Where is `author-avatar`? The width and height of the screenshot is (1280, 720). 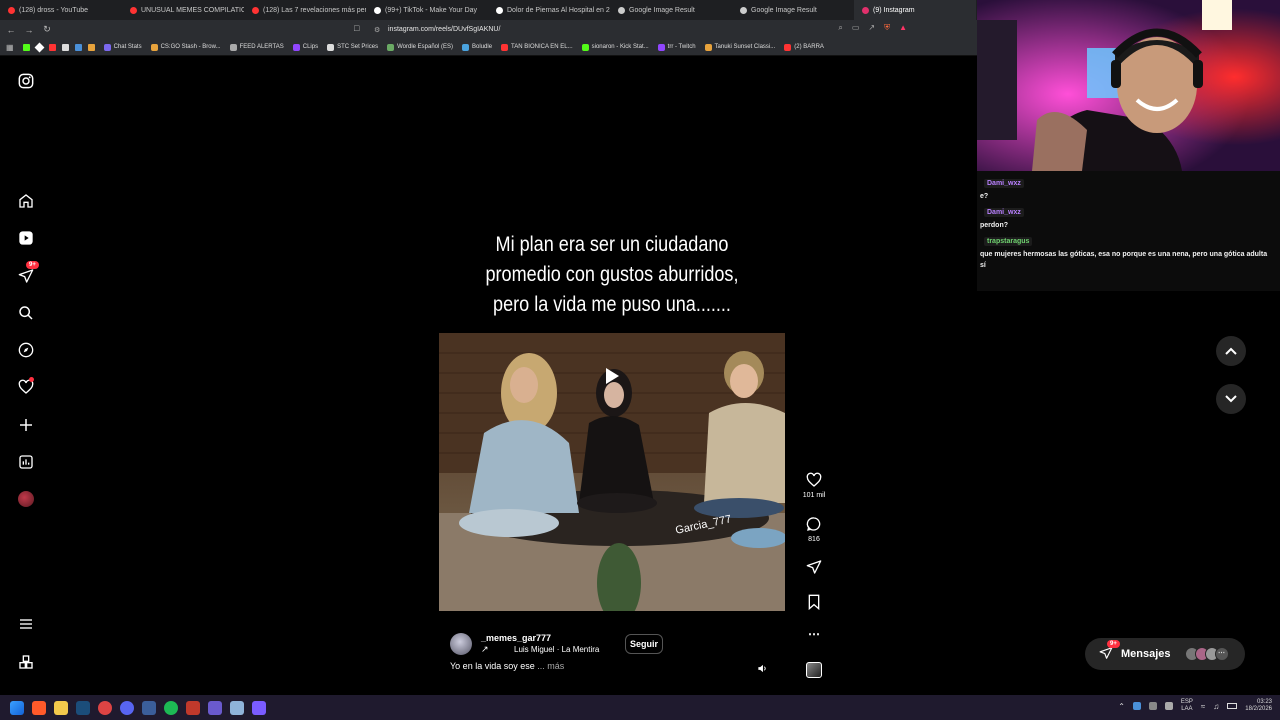 author-avatar is located at coordinates (461, 644).